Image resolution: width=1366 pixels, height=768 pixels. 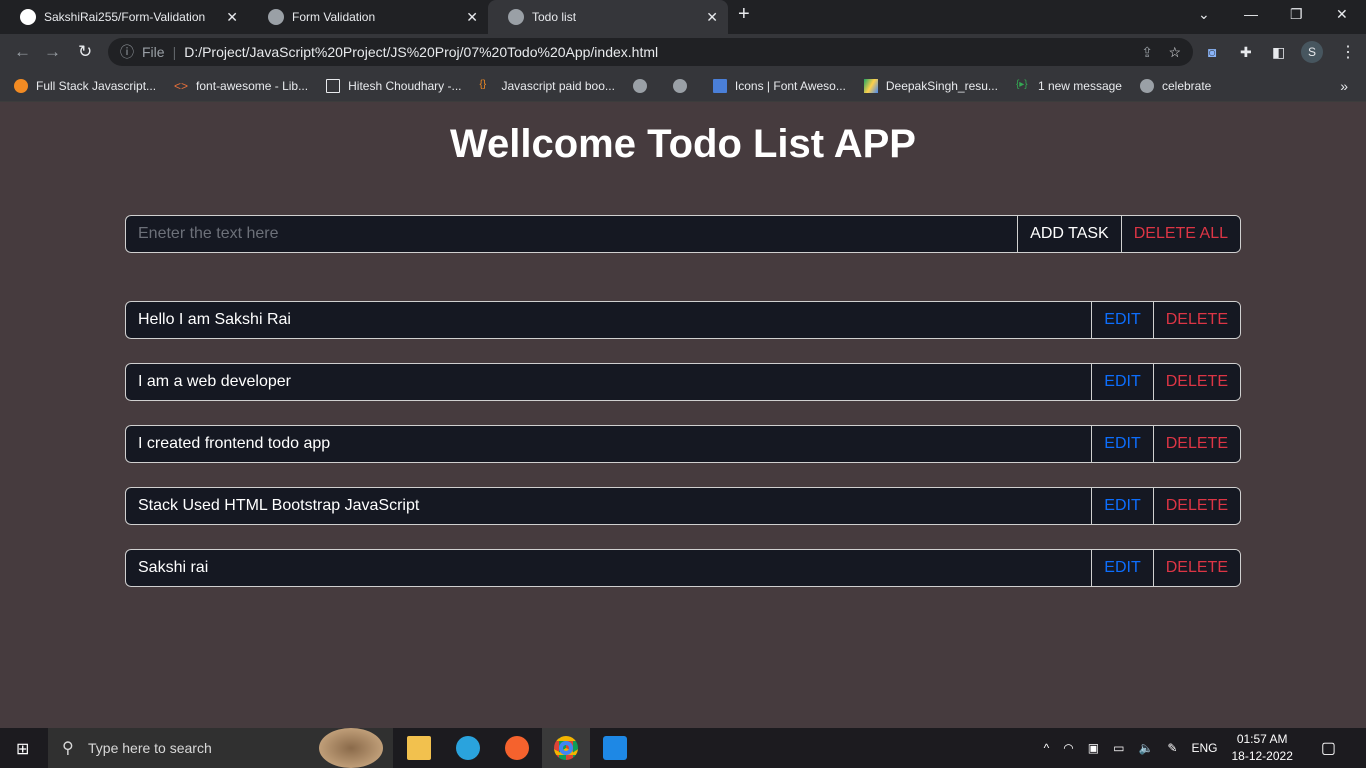 I want to click on wifi-icon: ◠, so click(x=1068, y=748).